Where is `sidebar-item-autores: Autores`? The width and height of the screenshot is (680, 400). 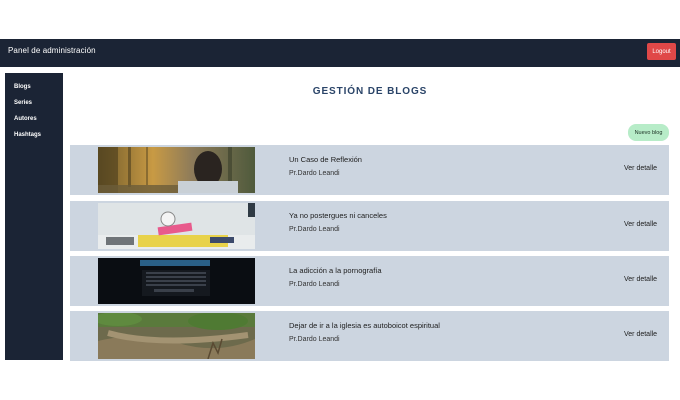
sidebar-item-autores: Autores is located at coordinates (25, 119).